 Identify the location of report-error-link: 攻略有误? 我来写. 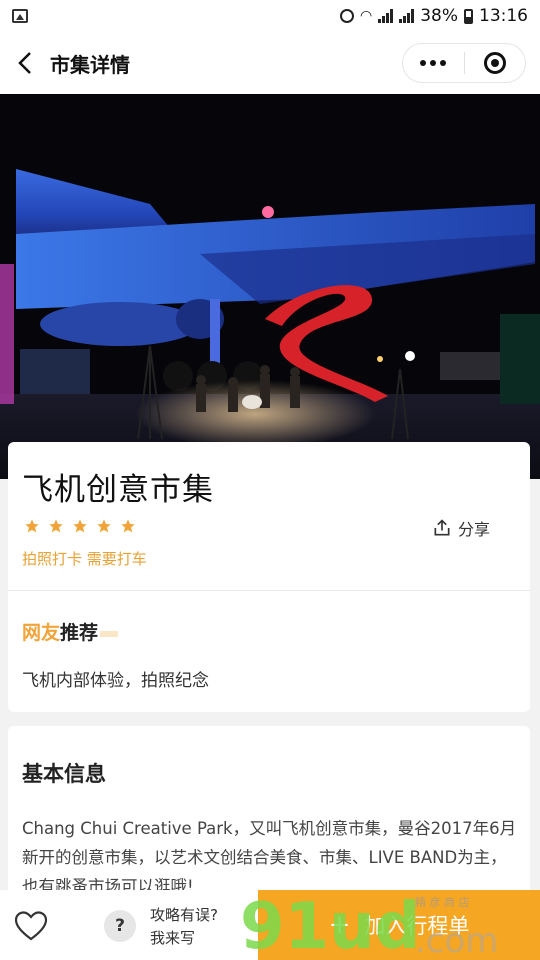
(184, 927).